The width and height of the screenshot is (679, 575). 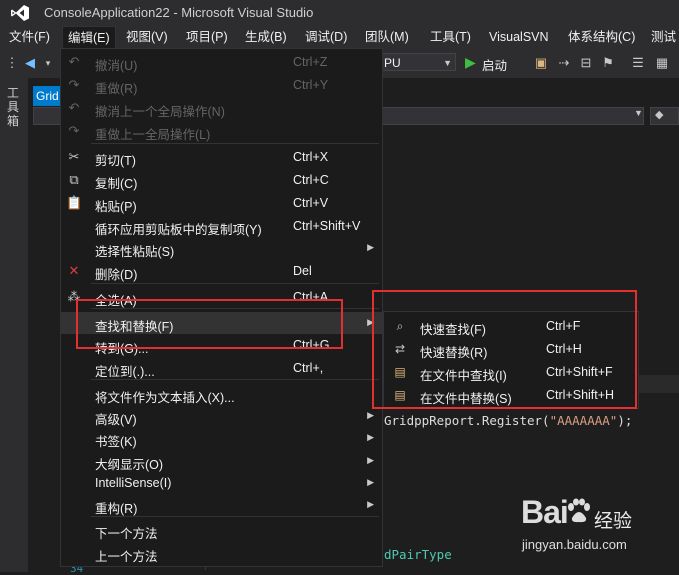 I want to click on edit-menu-item: 循环应用剪贴板中的复制项(Y) Ctrl+Shift+V, so click(x=221, y=226).